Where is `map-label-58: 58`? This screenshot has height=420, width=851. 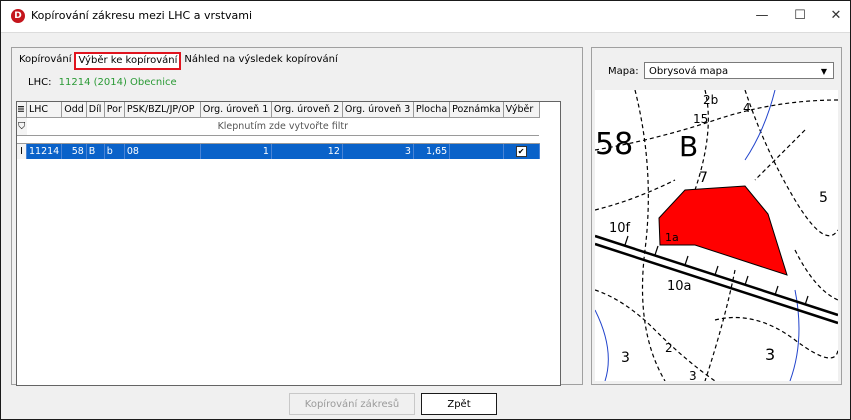
map-label-58: 58 is located at coordinates (614, 144).